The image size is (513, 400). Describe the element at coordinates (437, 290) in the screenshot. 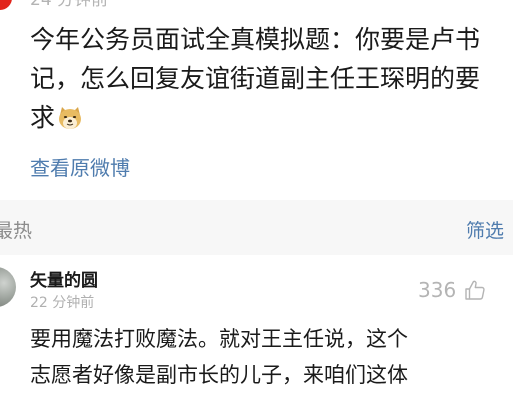

I see `like-count: 336` at that location.